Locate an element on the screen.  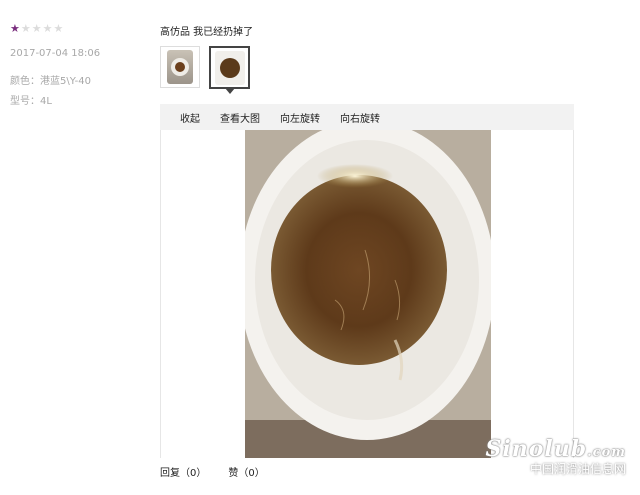
rotate-right-button: 向右旋转 is located at coordinates (360, 117).